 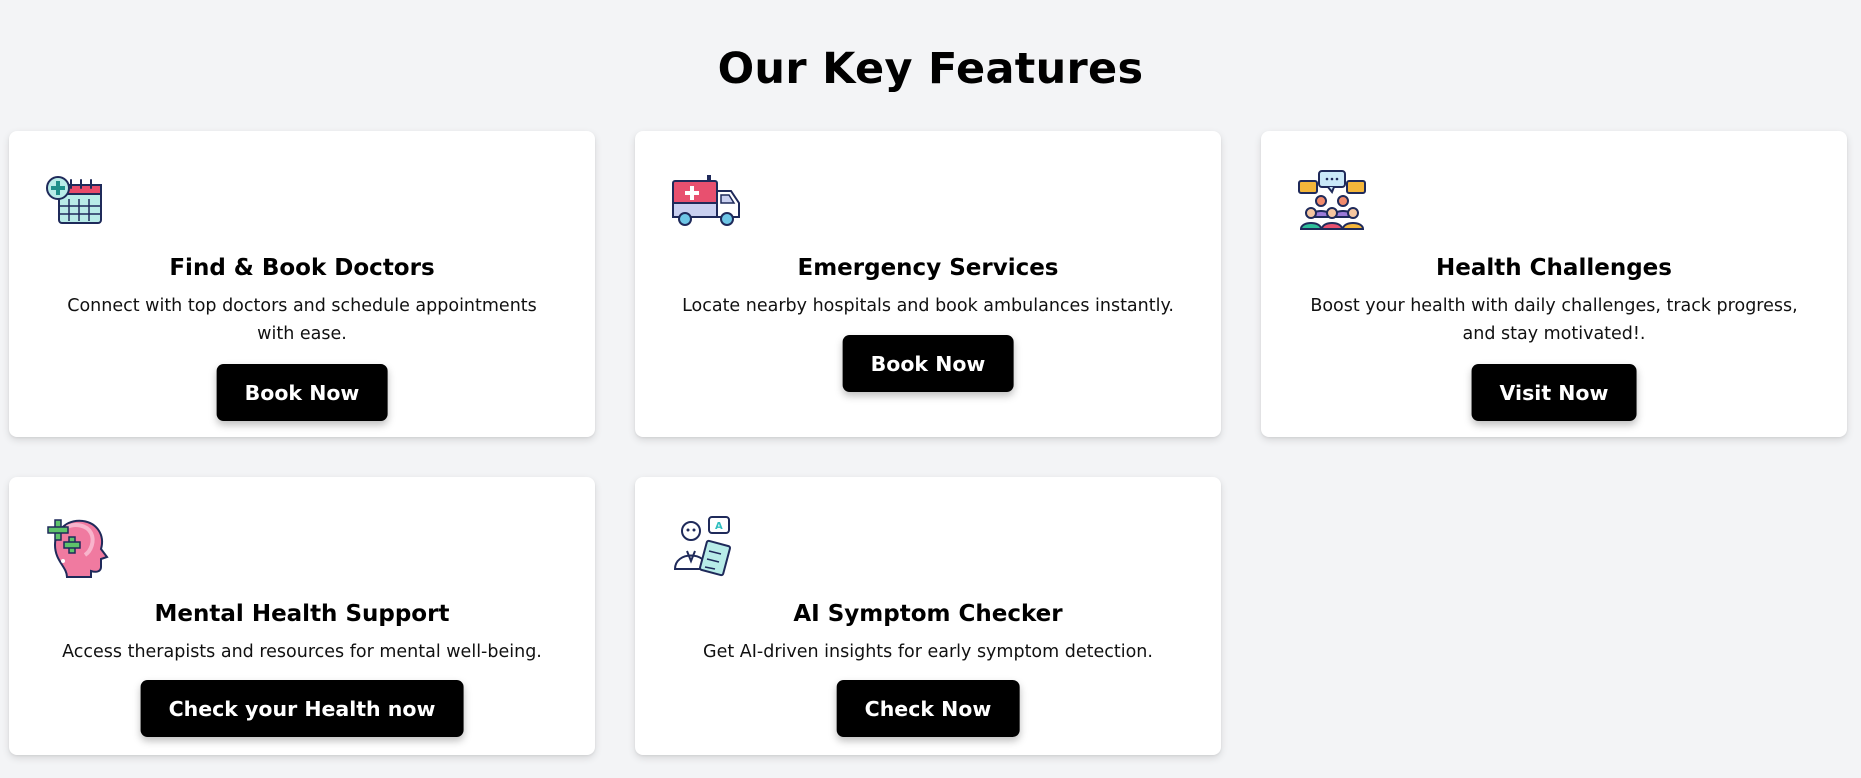 What do you see at coordinates (719, 526) in the screenshot?
I see `svg-text: A` at bounding box center [719, 526].